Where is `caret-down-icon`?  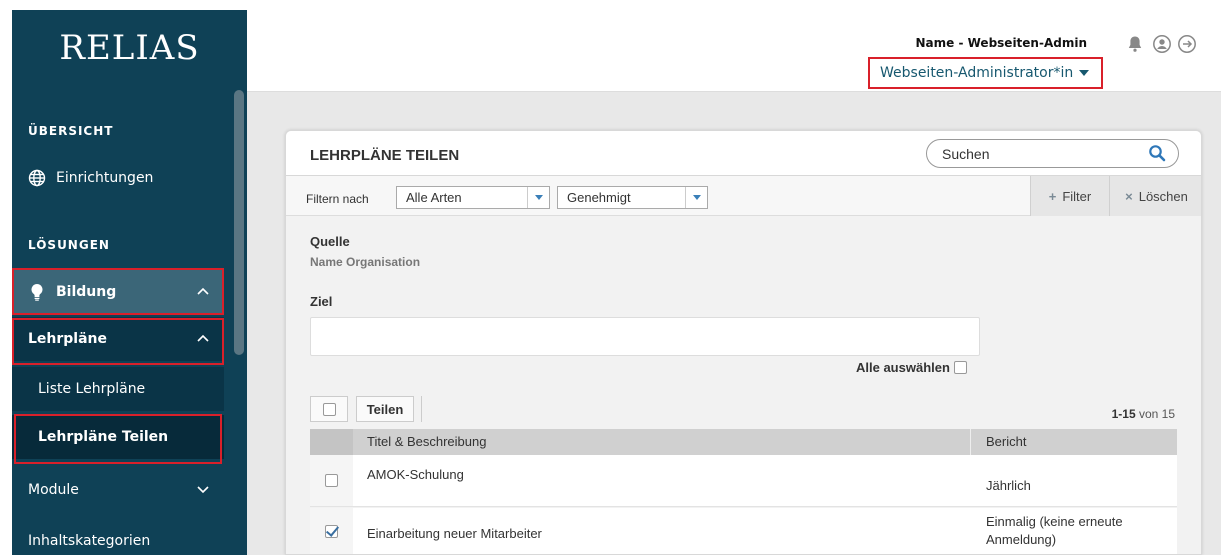 caret-down-icon is located at coordinates (1084, 73).